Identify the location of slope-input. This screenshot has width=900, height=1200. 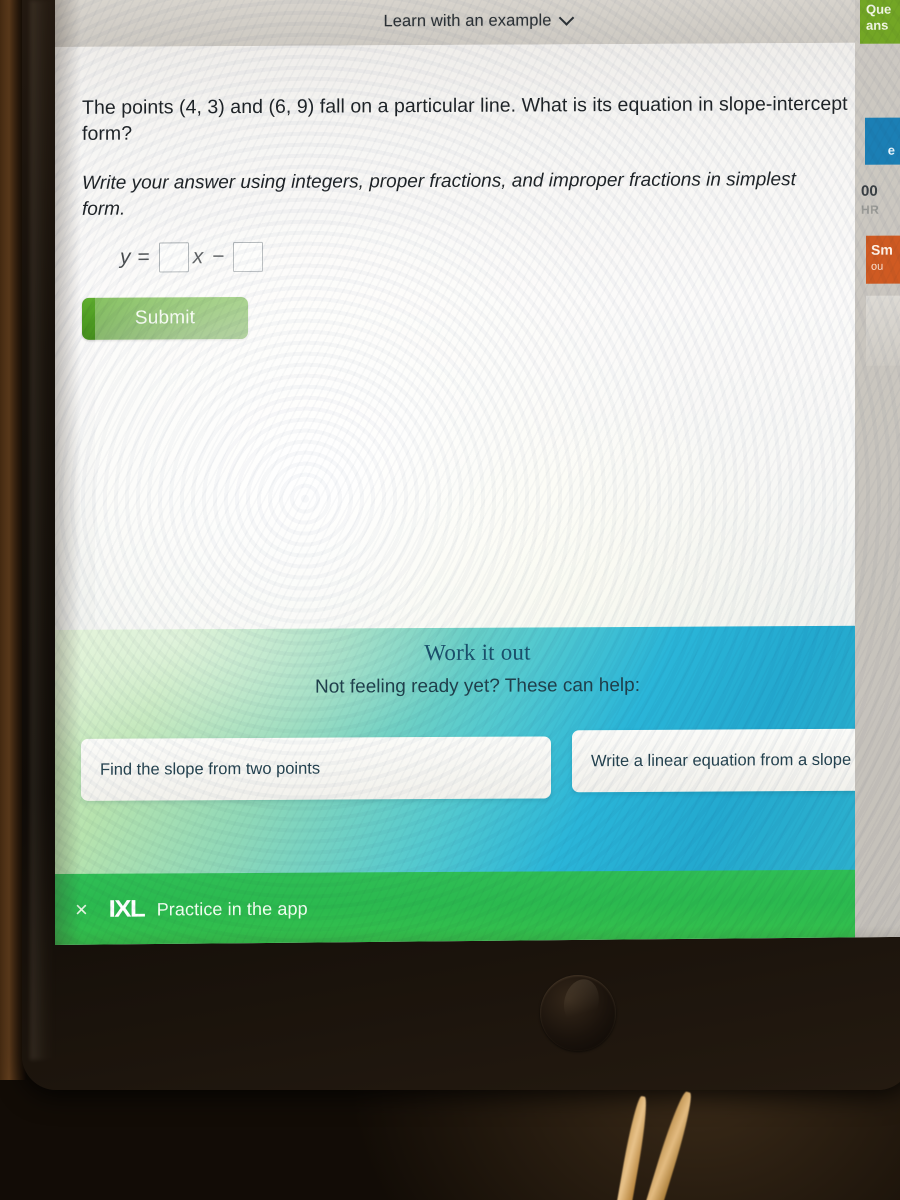
(173, 257).